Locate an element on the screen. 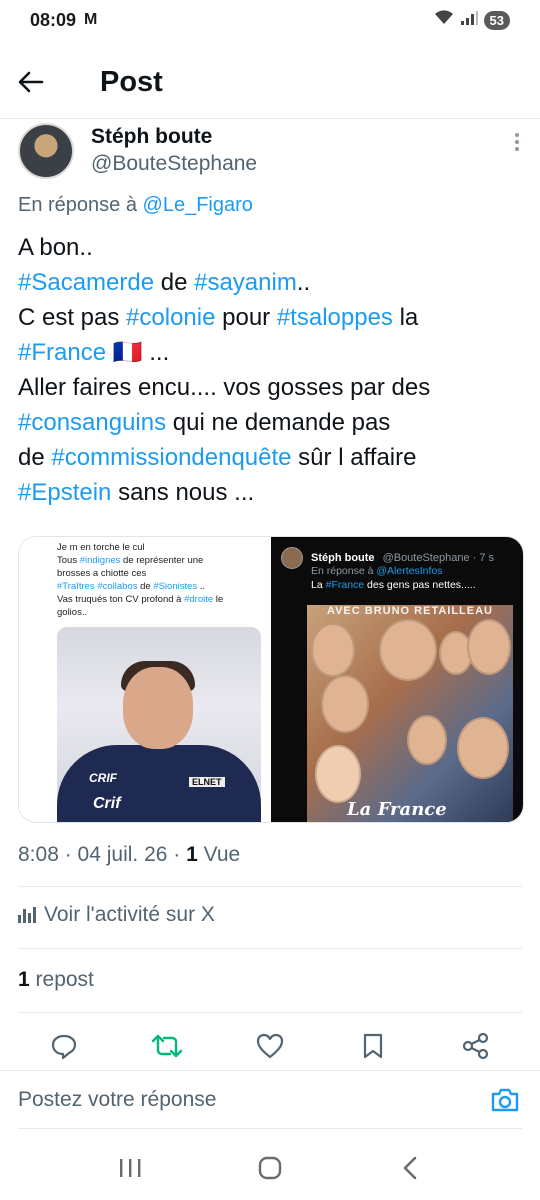 The image size is (540, 1200). composer-divider is located at coordinates (270, 1128).